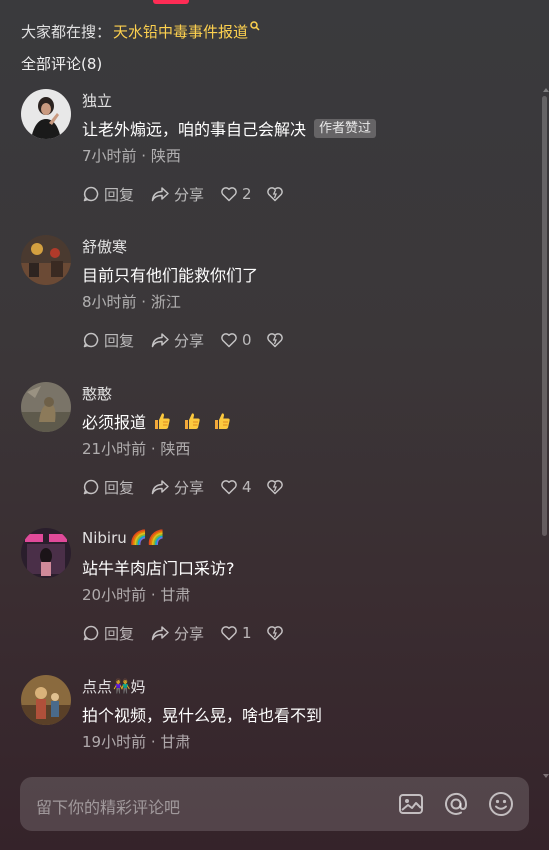 This screenshot has height=850, width=549. Describe the element at coordinates (62, 64) in the screenshot. I see `comment-count-title: 全部评论(8)` at that location.